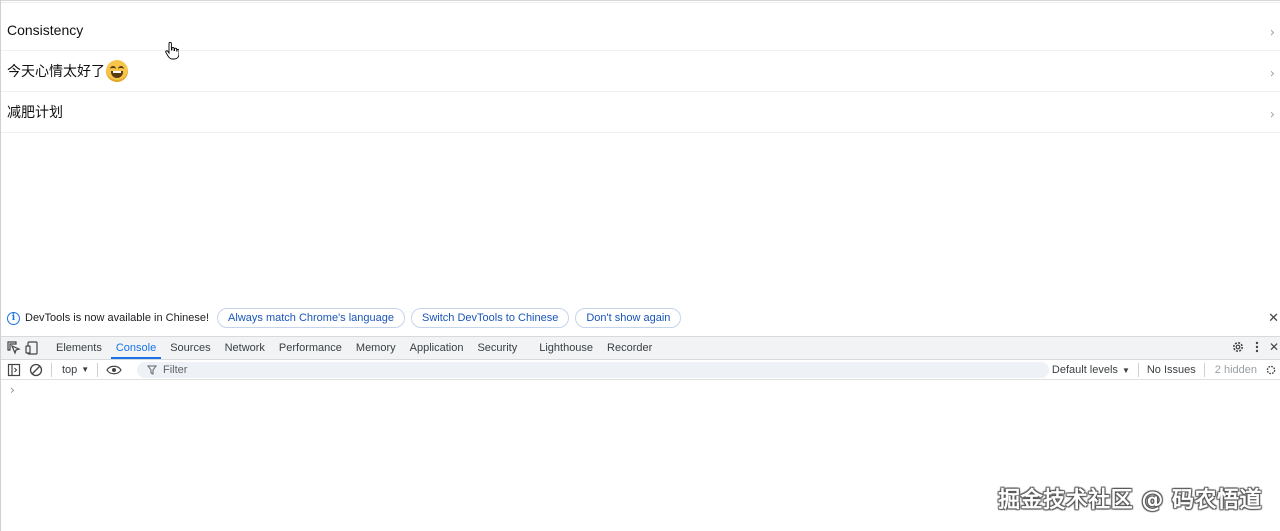 The image size is (1280, 531). Describe the element at coordinates (1171, 370) in the screenshot. I see `issues-count: No Issues` at that location.